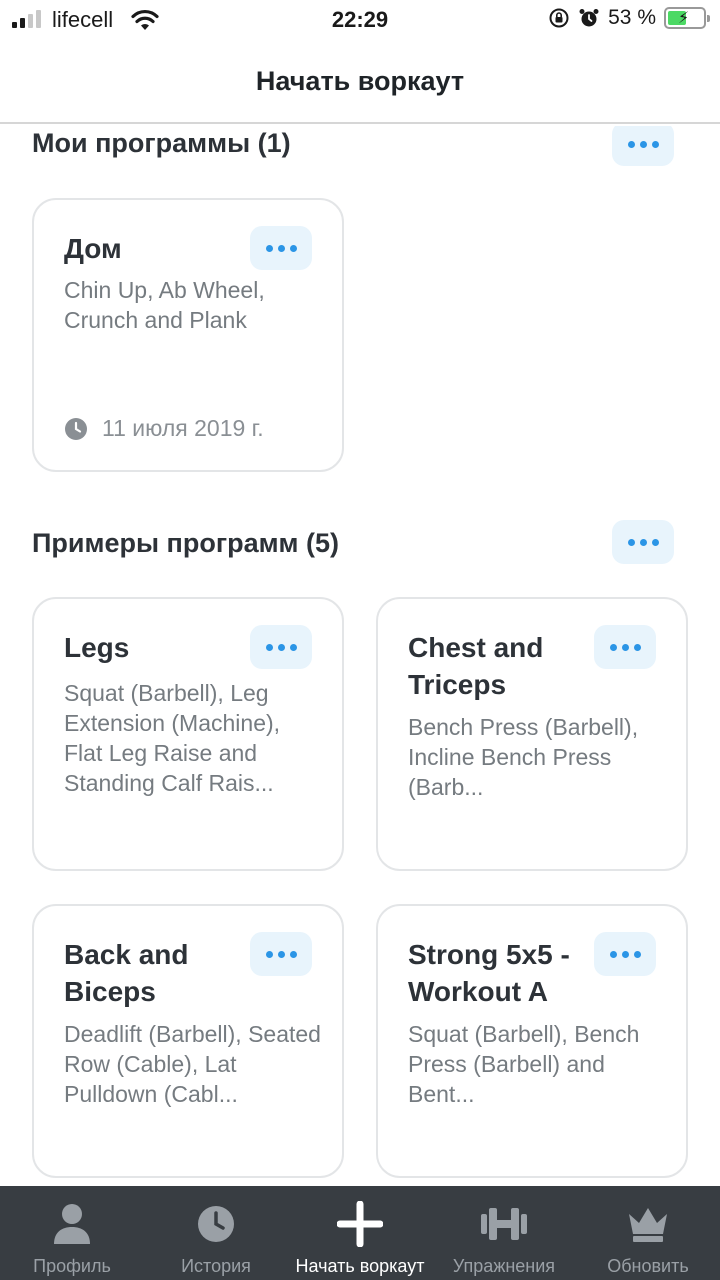  Describe the element at coordinates (126, 973) in the screenshot. I see `program-card-title: Back and Biceps` at that location.